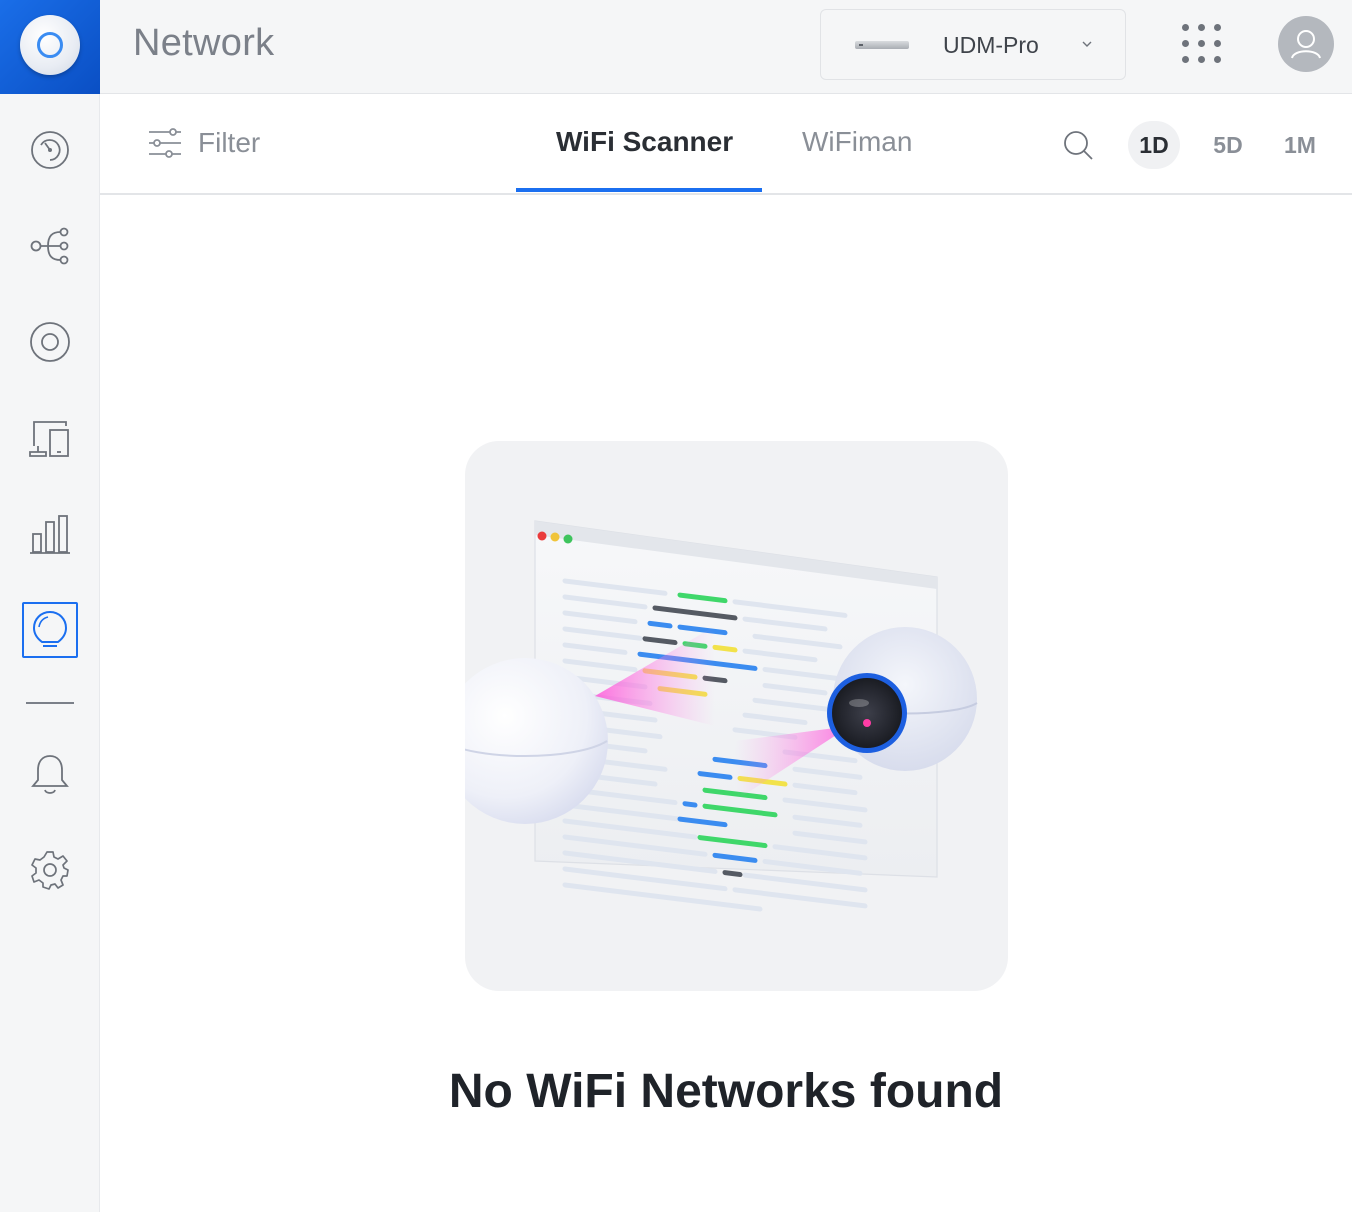 Image resolution: width=1352 pixels, height=1212 pixels. I want to click on app-logo-button, so click(50, 47).